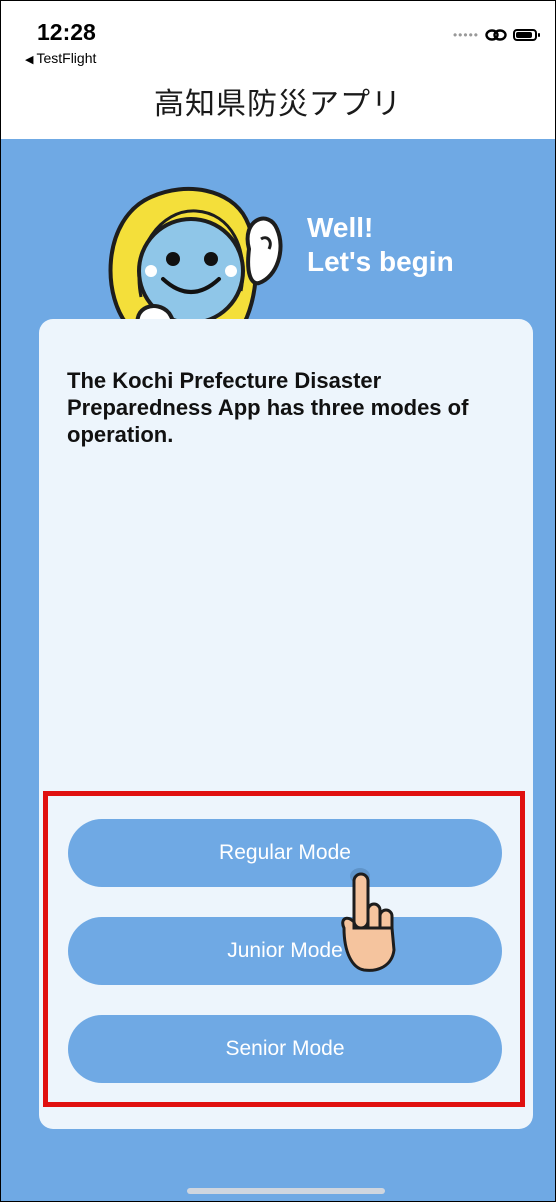 The image size is (556, 1202). What do you see at coordinates (285, 1049) in the screenshot?
I see `senior-mode-button: Senior Mode` at bounding box center [285, 1049].